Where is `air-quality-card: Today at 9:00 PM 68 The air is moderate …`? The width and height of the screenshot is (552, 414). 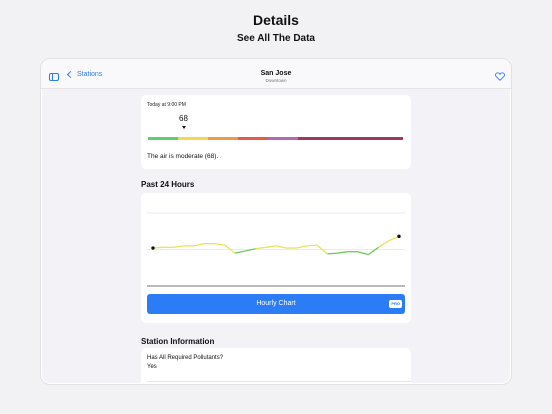
air-quality-card: Today at 9:00 PM 68 The air is moderate … is located at coordinates (276, 132).